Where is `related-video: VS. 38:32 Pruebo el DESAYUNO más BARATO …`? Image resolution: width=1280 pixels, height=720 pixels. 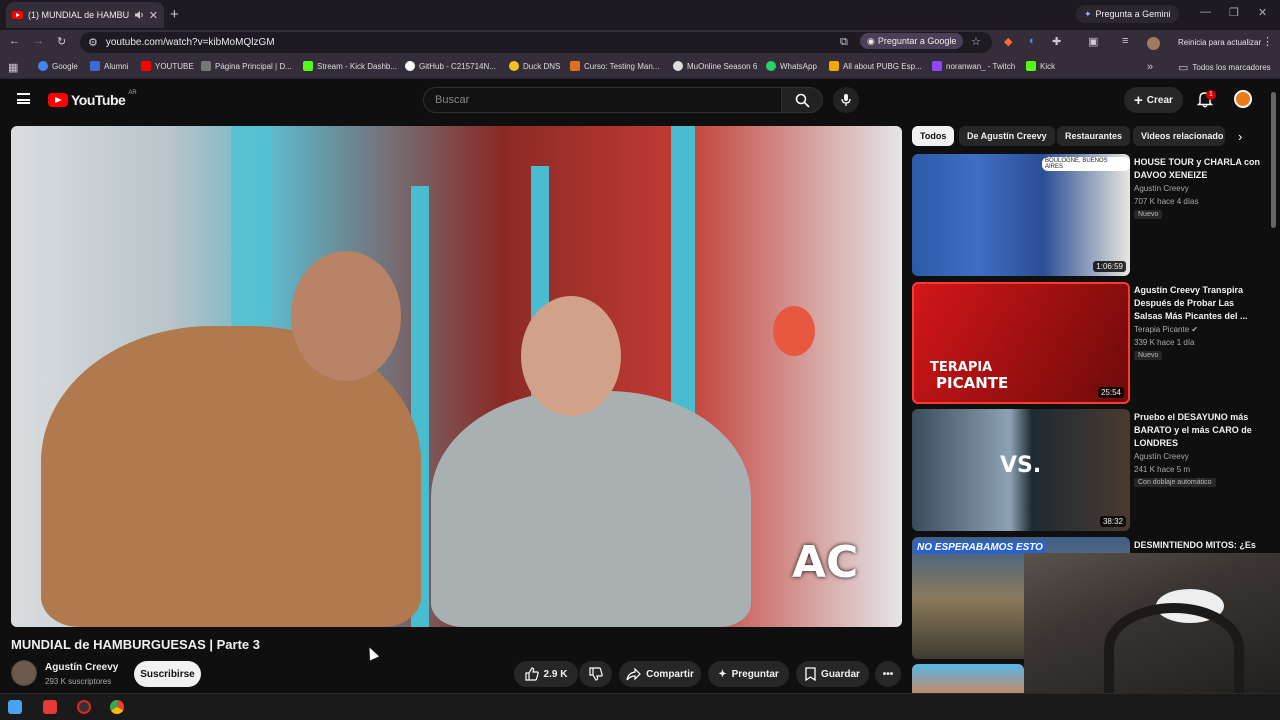 related-video: VS. 38:32 Pruebo el DESAYUNO más BARATO … is located at coordinates (1087, 470).